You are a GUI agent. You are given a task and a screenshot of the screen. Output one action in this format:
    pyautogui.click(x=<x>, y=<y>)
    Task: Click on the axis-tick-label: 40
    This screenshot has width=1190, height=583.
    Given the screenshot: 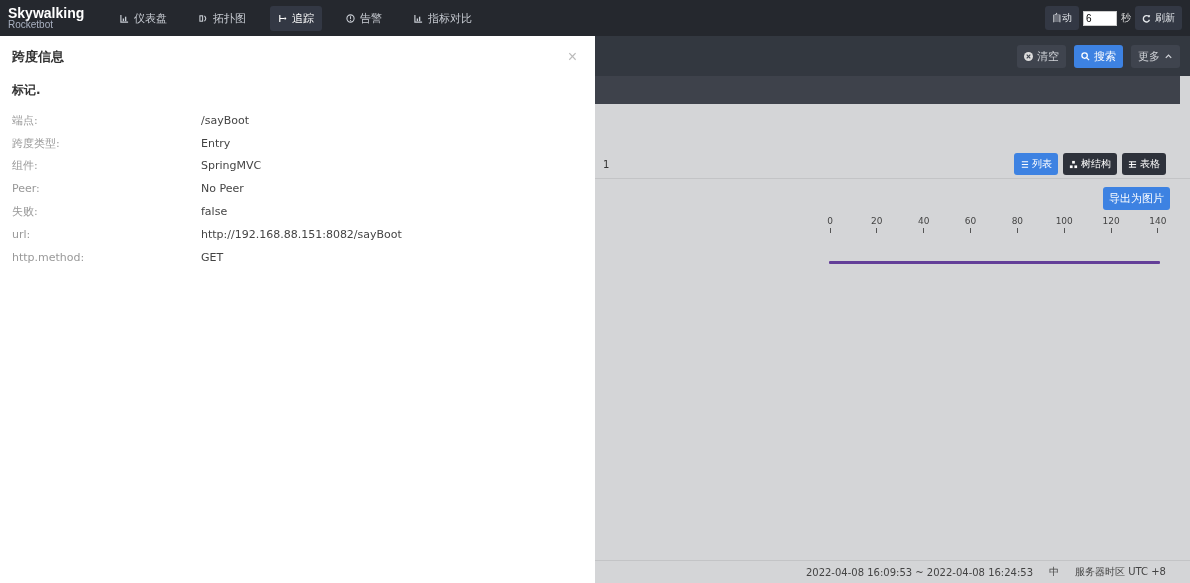 What is the action you would take?
    pyautogui.click(x=923, y=221)
    